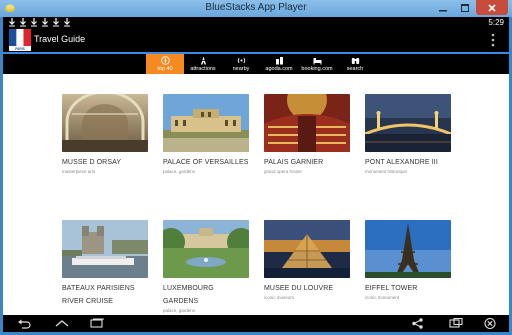  What do you see at coordinates (79, 171) in the screenshot?
I see `place-subtitle: masterpiece arts` at bounding box center [79, 171].